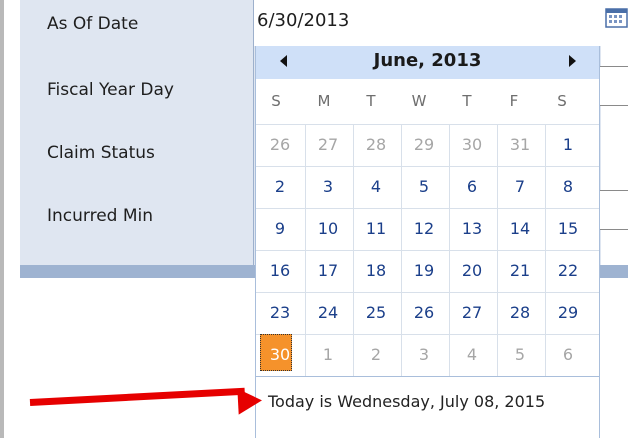  I want to click on calendar-day: 9, so click(280, 229).